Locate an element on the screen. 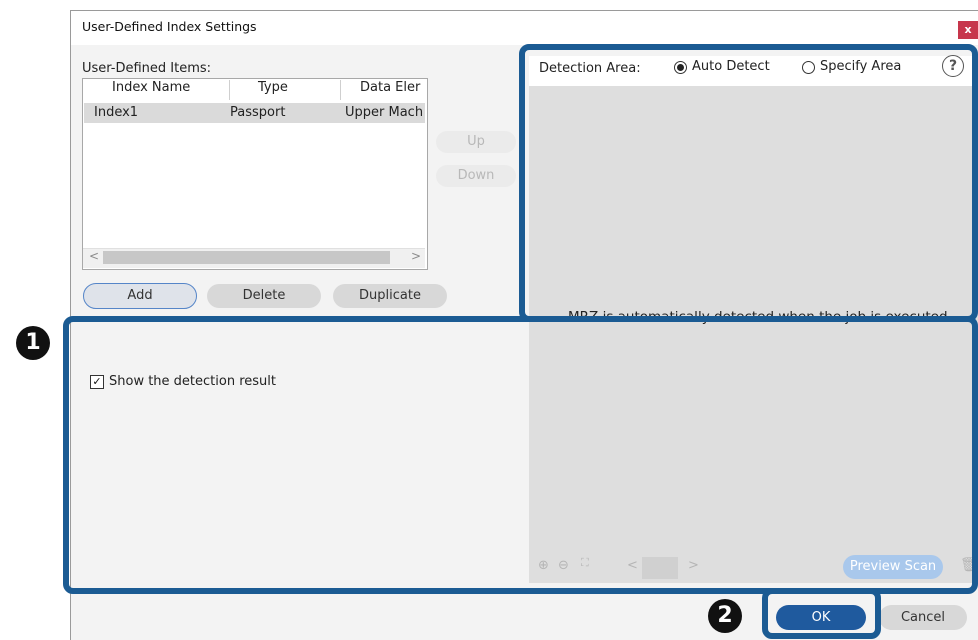 This screenshot has height=640, width=978. step-marker-2: 2 is located at coordinates (725, 616).